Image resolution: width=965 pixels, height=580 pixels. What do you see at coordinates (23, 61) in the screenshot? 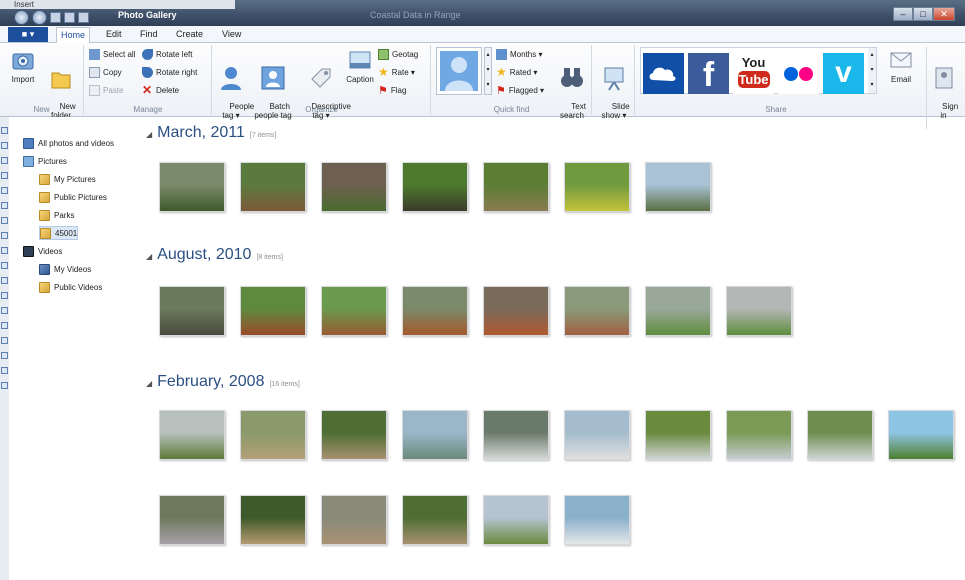
I see `import-icon` at bounding box center [23, 61].